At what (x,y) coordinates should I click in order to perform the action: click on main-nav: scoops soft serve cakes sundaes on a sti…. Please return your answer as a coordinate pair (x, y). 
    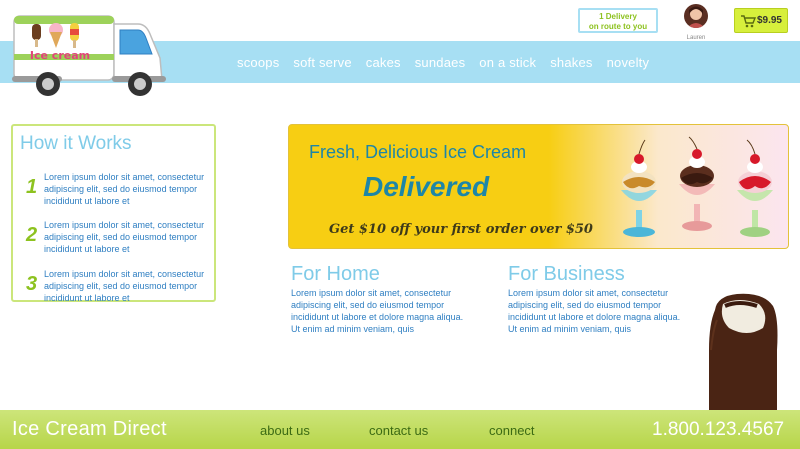
    Looking at the image, I should click on (443, 62).